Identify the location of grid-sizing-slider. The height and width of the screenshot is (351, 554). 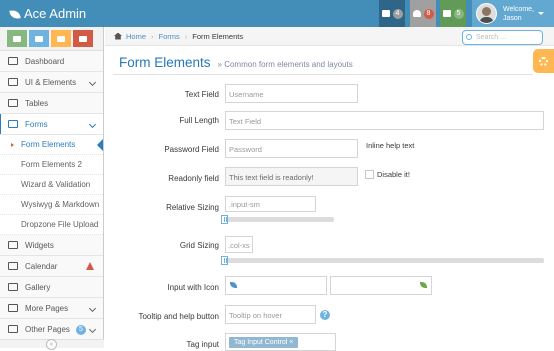
(384, 260).